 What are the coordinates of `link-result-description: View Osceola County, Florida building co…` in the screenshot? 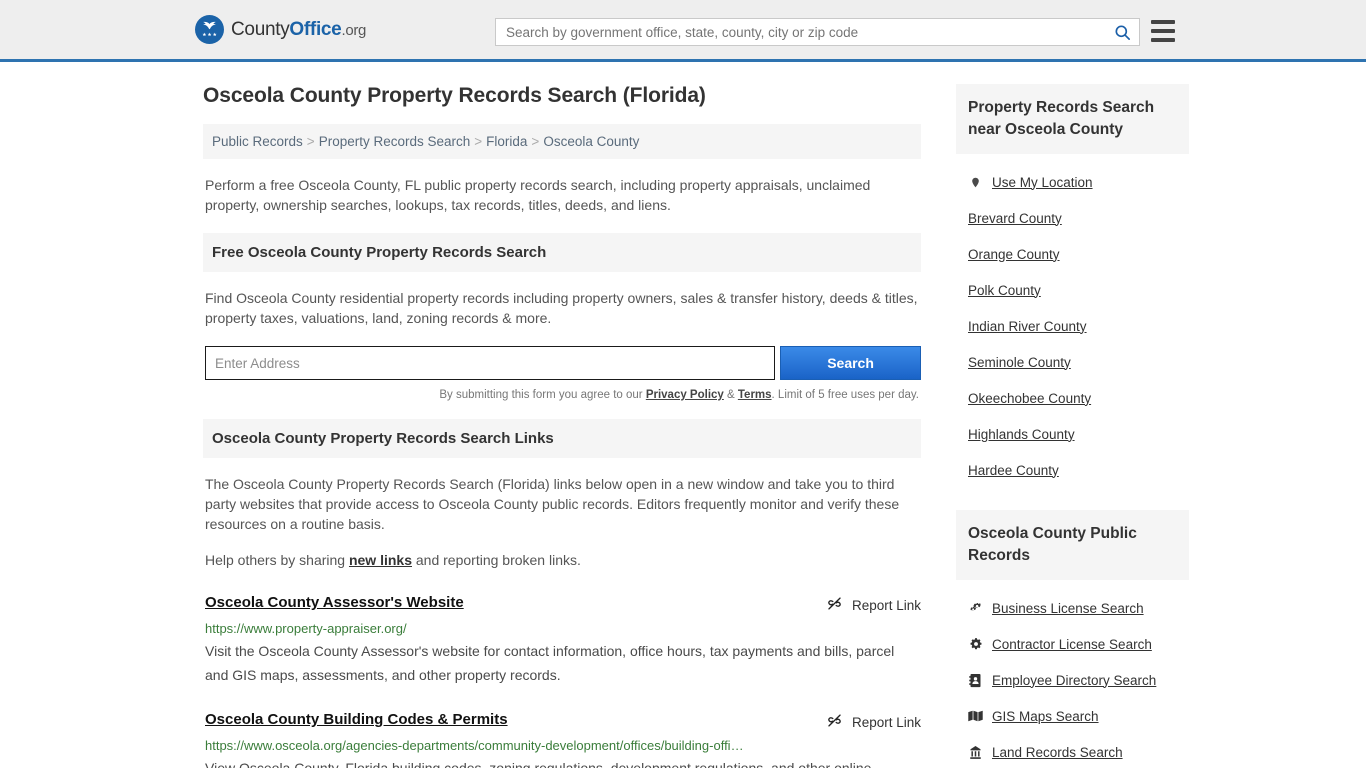 It's located at (538, 764).